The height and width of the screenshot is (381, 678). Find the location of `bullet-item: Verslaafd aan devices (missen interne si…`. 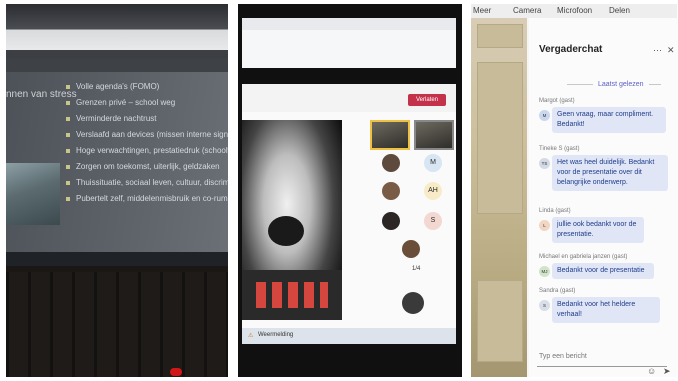

bullet-item: Verslaafd aan devices (missen interne si… is located at coordinates (147, 138).